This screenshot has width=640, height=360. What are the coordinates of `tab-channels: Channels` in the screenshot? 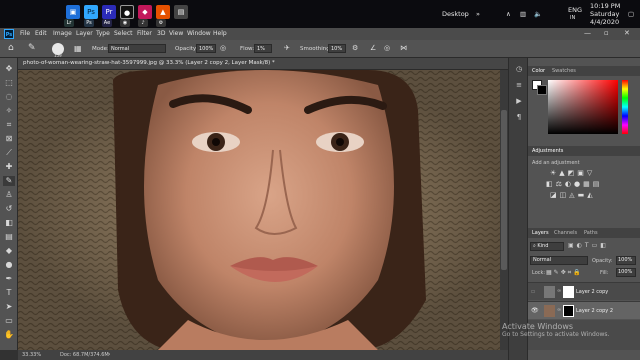 It's located at (565, 233).